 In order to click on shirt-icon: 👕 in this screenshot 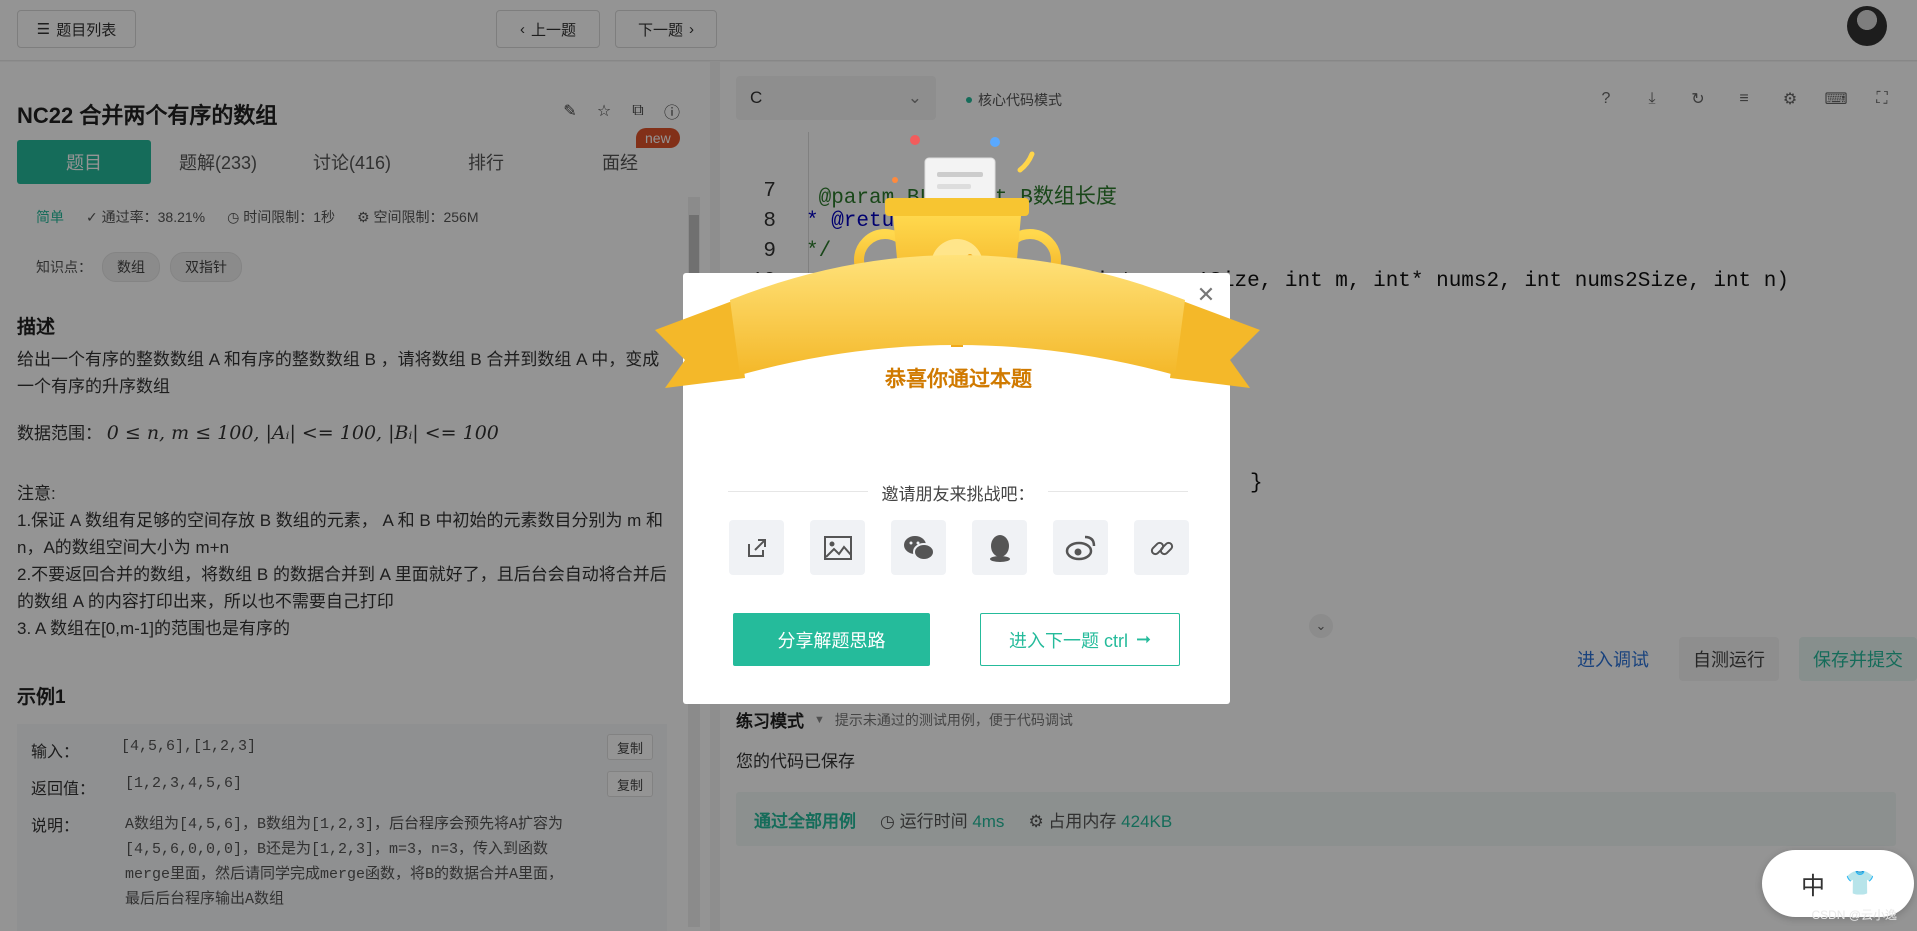, I will do `click(1860, 883)`.